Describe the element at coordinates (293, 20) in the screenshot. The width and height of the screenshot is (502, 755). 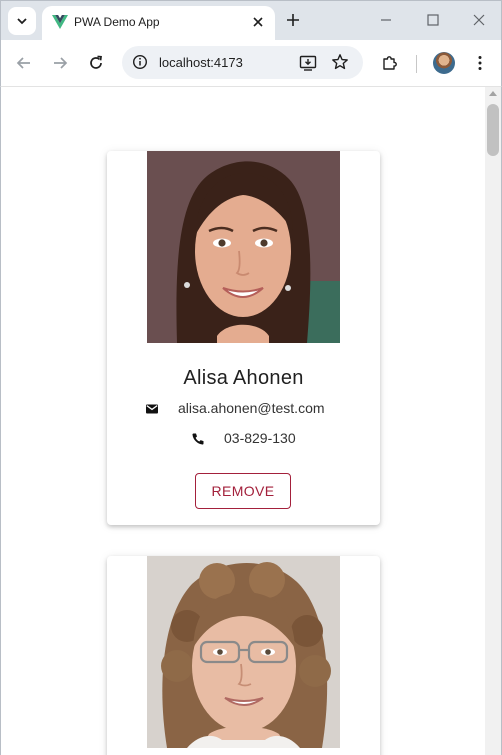
I see `plus-icon` at that location.